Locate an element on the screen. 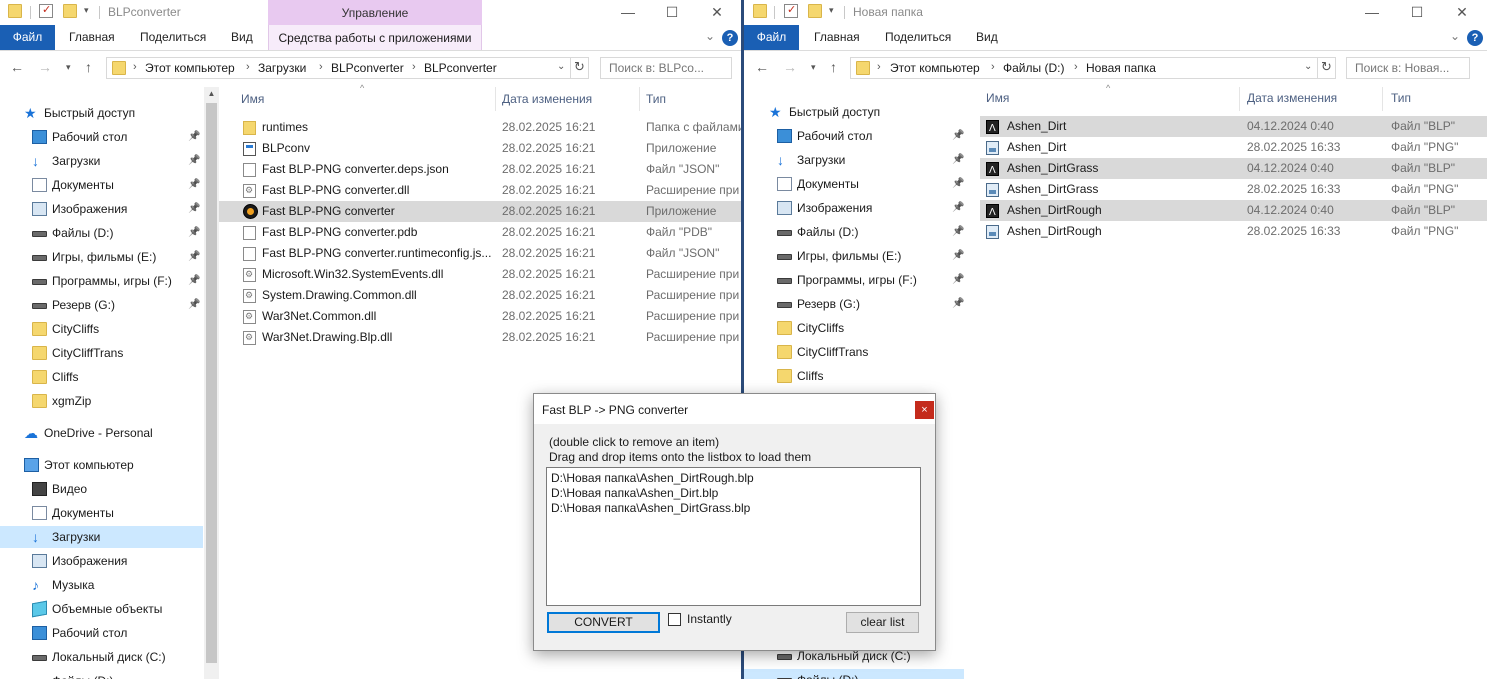 This screenshot has height=679, width=1487. clear-list-button: clear list is located at coordinates (882, 622).